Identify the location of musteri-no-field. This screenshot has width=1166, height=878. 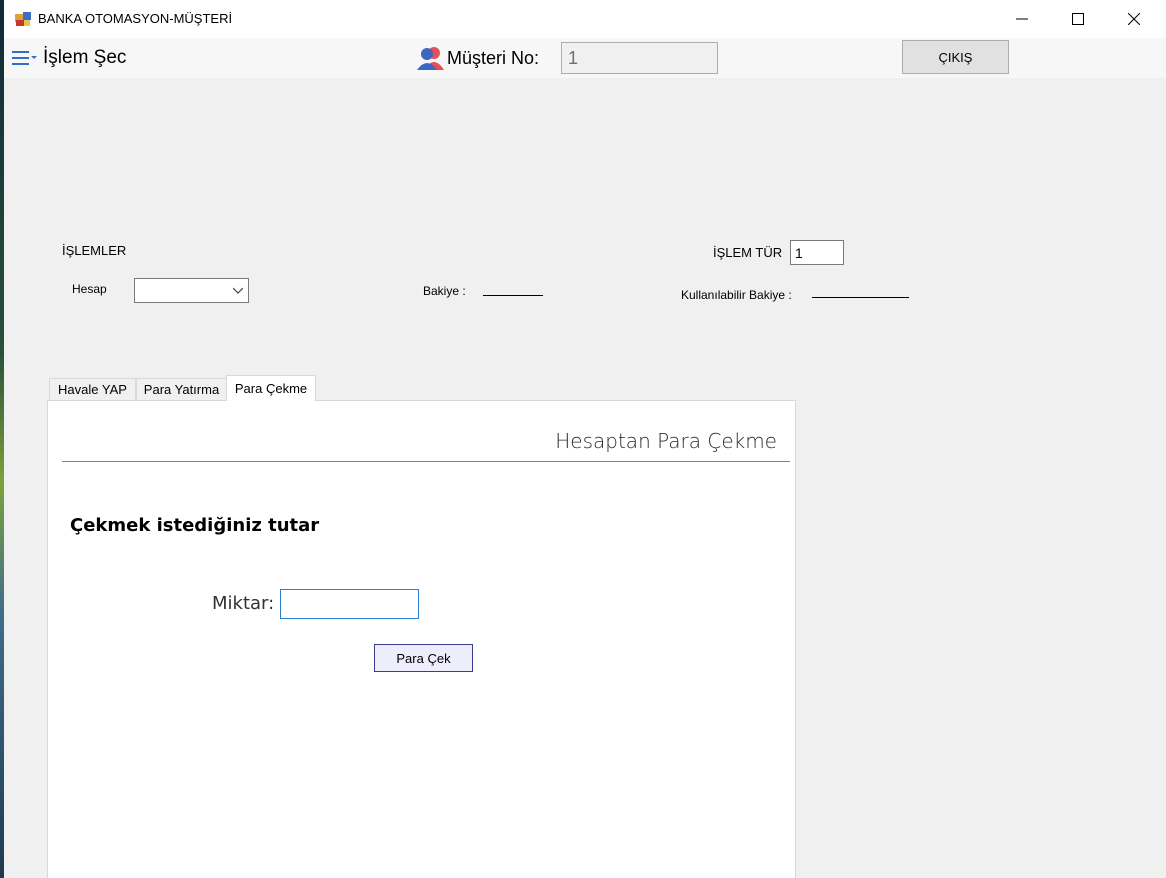
(639, 58).